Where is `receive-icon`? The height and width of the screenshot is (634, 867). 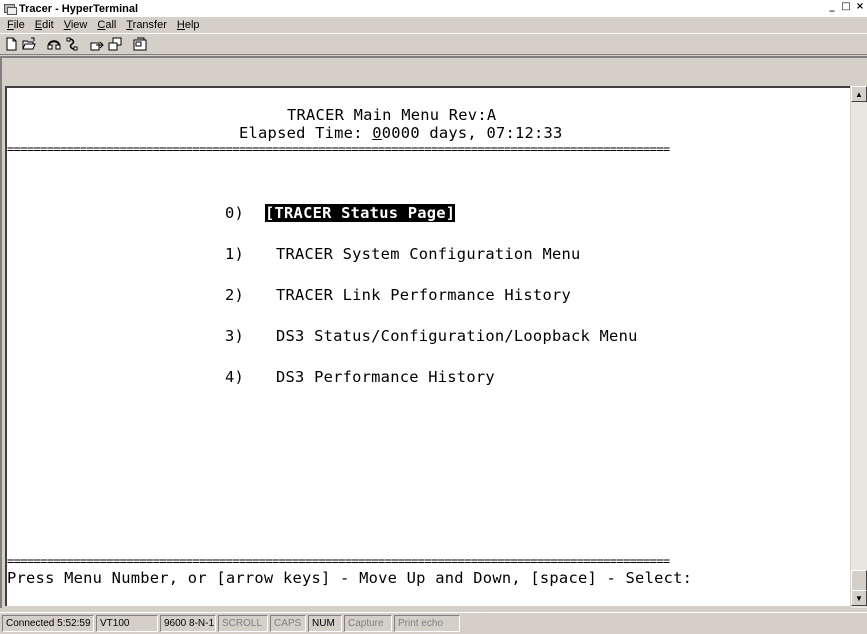 receive-icon is located at coordinates (115, 44).